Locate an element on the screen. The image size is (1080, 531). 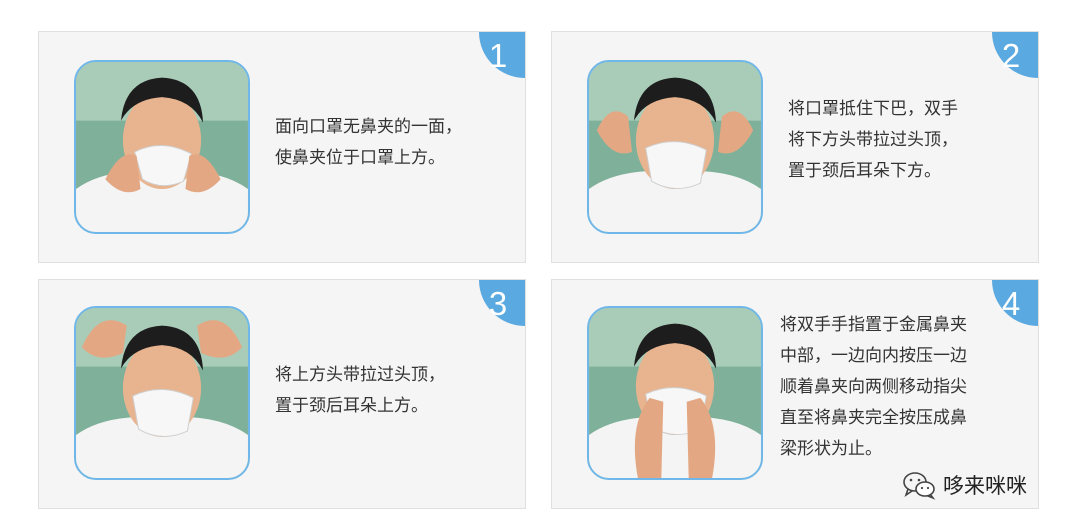
watermark-text: 哆来咪咪 is located at coordinates (985, 486).